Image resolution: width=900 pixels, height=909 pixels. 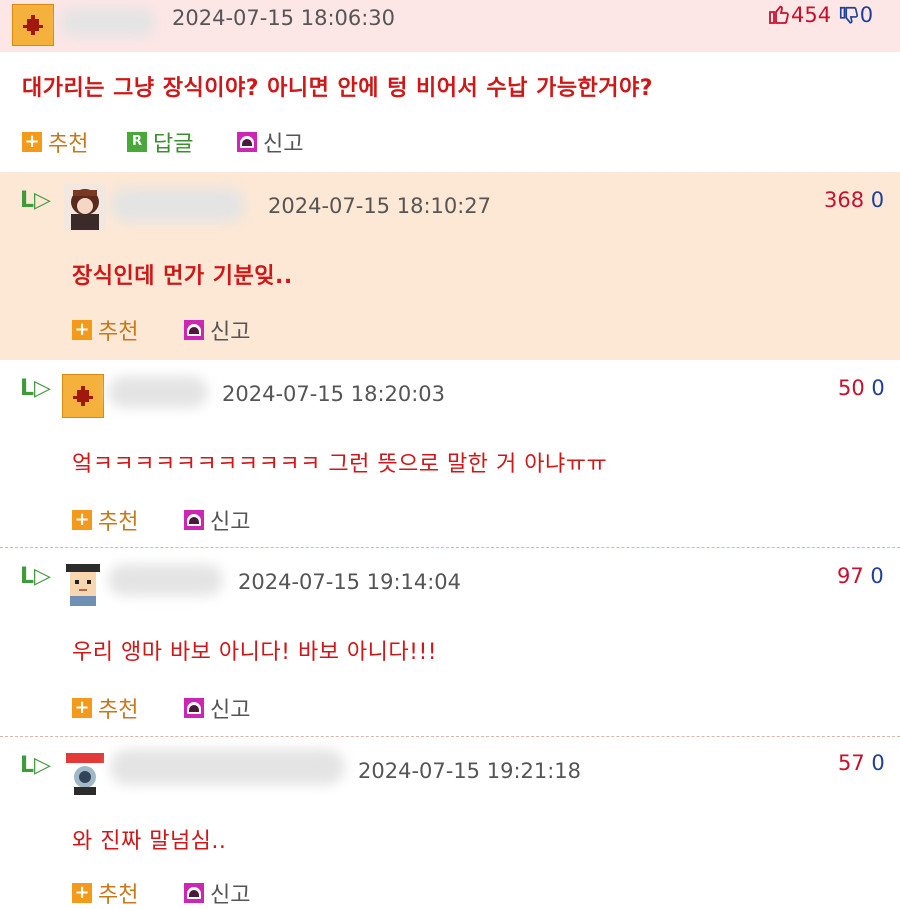 I want to click on pixel-face-icon, so click(x=83, y=585).